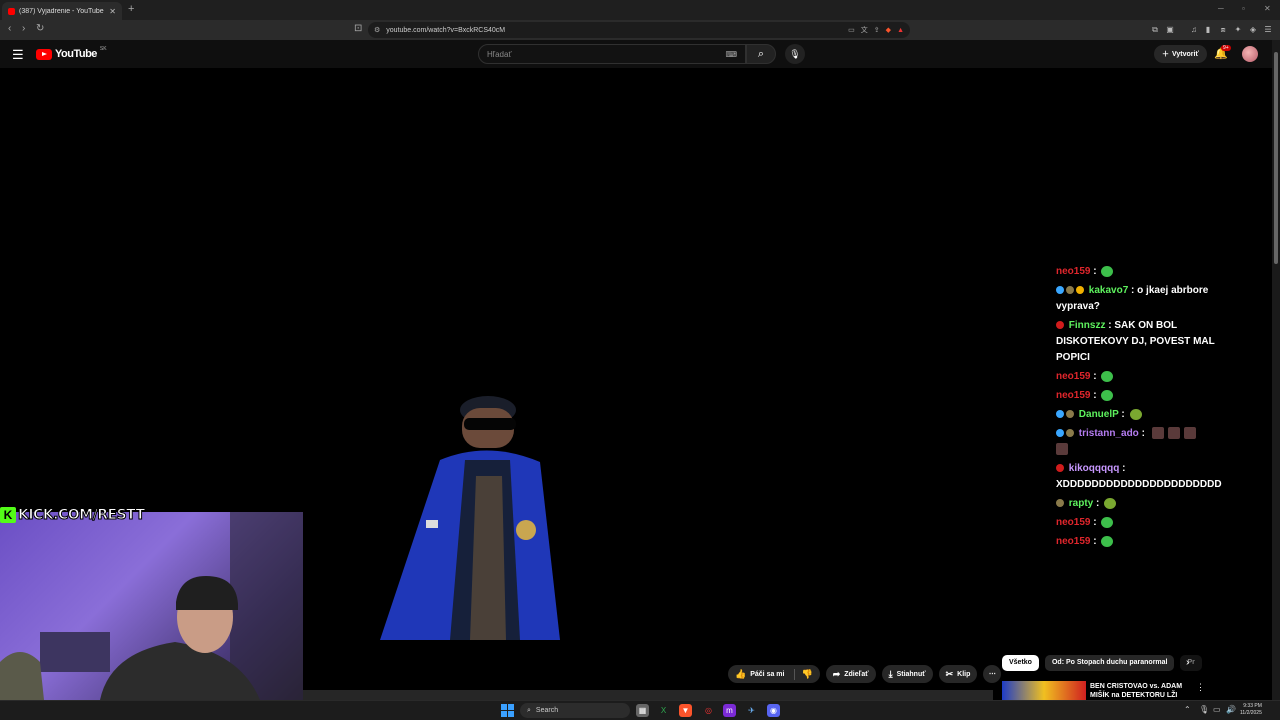 Image resolution: width=1280 pixels, height=720 pixels. What do you see at coordinates (773, 710) in the screenshot?
I see `discord-icon: ◉` at bounding box center [773, 710].